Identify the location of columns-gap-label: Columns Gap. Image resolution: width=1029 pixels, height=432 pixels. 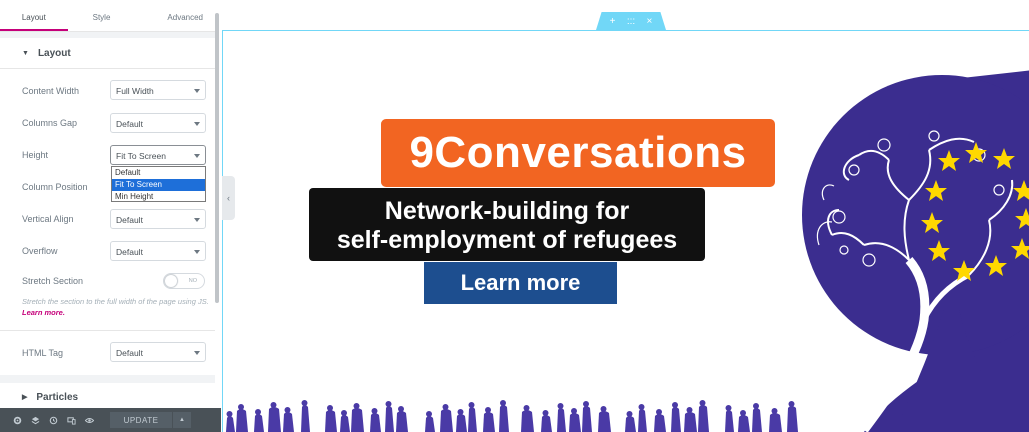
(50, 123).